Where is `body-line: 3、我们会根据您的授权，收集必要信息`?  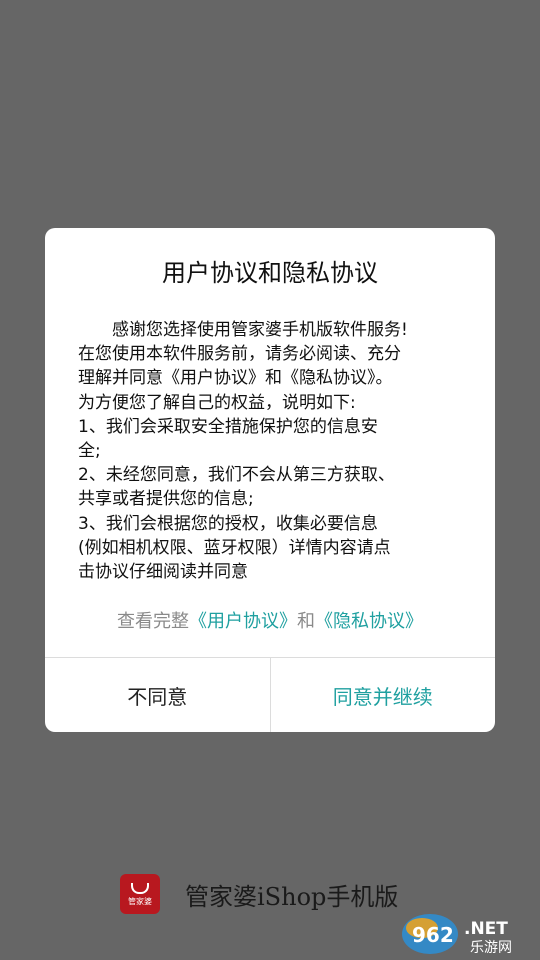 body-line: 3、我们会根据您的授权，收集必要信息 is located at coordinates (228, 523).